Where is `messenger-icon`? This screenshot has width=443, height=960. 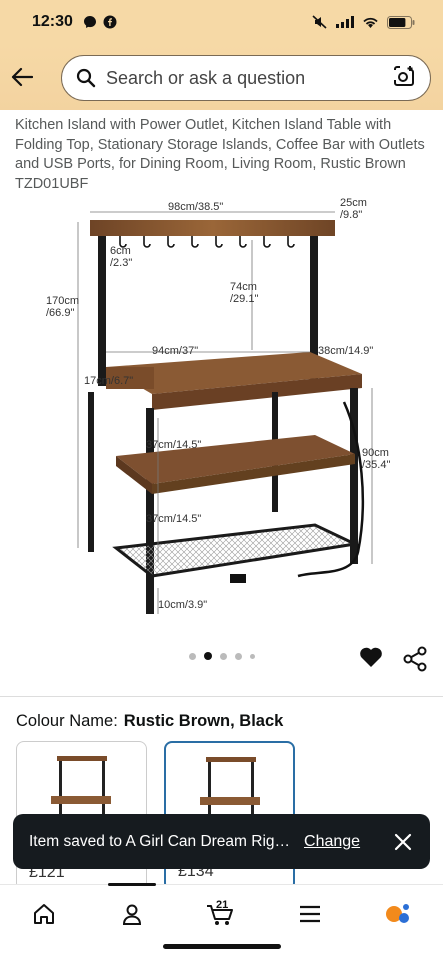 messenger-icon is located at coordinates (89, 22).